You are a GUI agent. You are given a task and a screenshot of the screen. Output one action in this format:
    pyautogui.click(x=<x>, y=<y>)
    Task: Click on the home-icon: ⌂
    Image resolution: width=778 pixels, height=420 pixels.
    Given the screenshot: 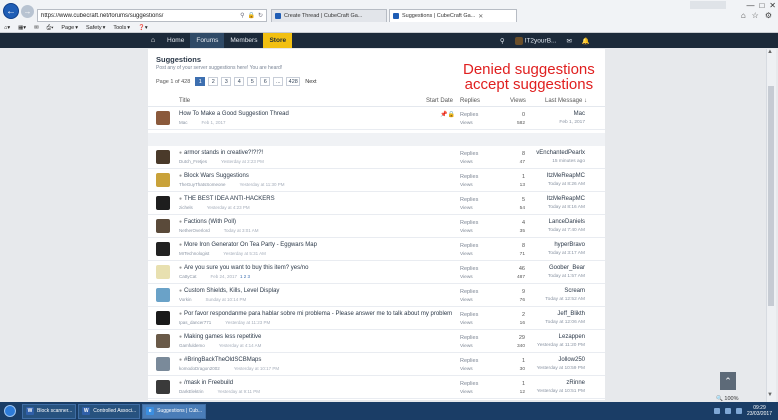 What is the action you would take?
    pyautogui.click(x=743, y=15)
    